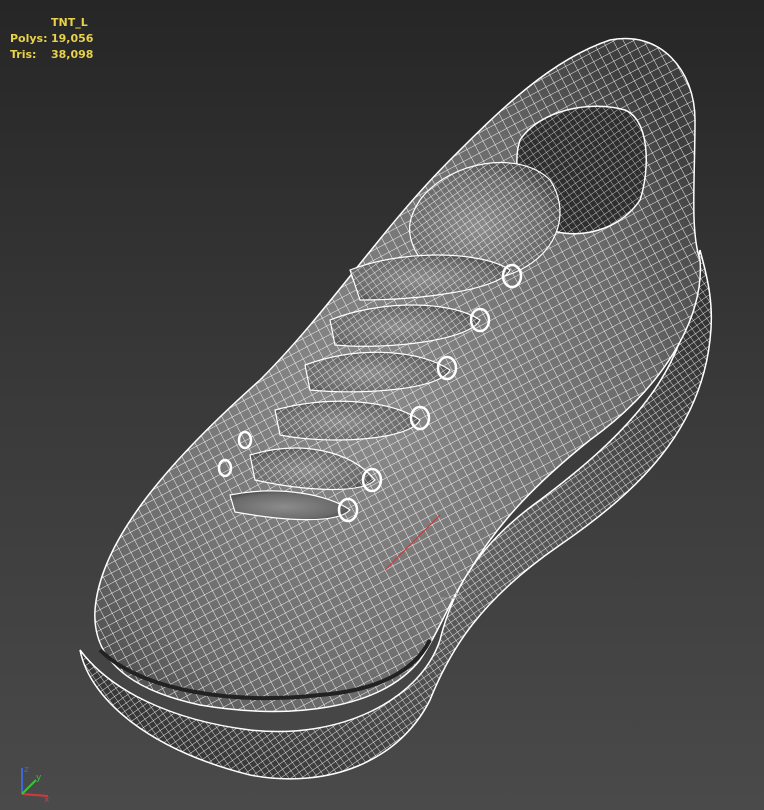 This screenshot has width=764, height=810. I want to click on axis-gizmo: z y x, so click(35, 783).